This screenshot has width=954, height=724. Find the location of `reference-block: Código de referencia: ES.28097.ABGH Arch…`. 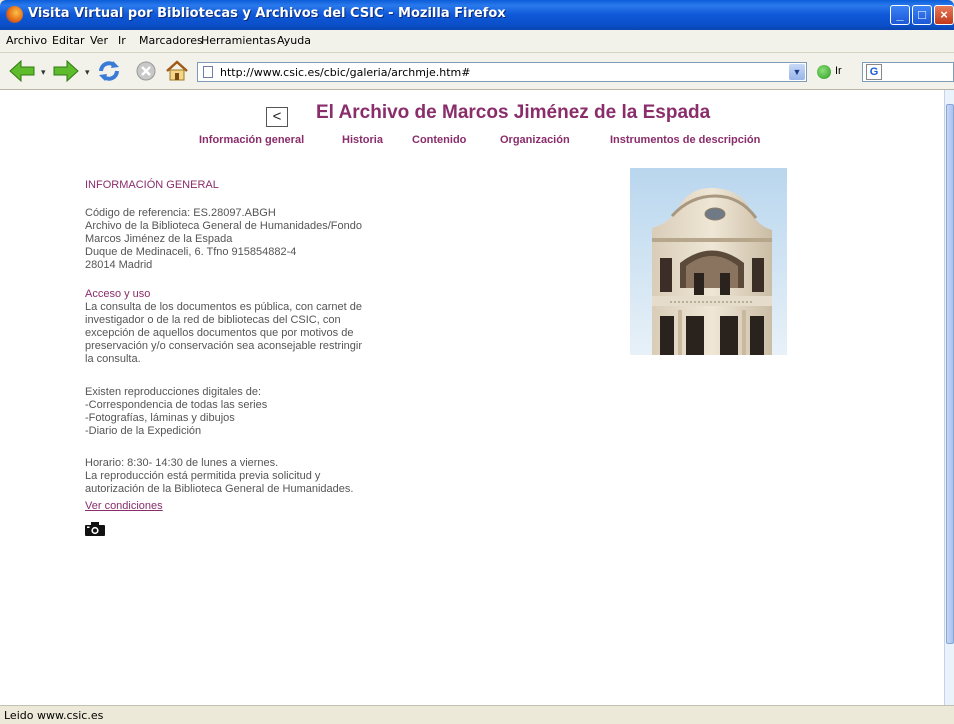

reference-block: Código de referencia: ES.28097.ABGH Arch… is located at coordinates (235, 239).